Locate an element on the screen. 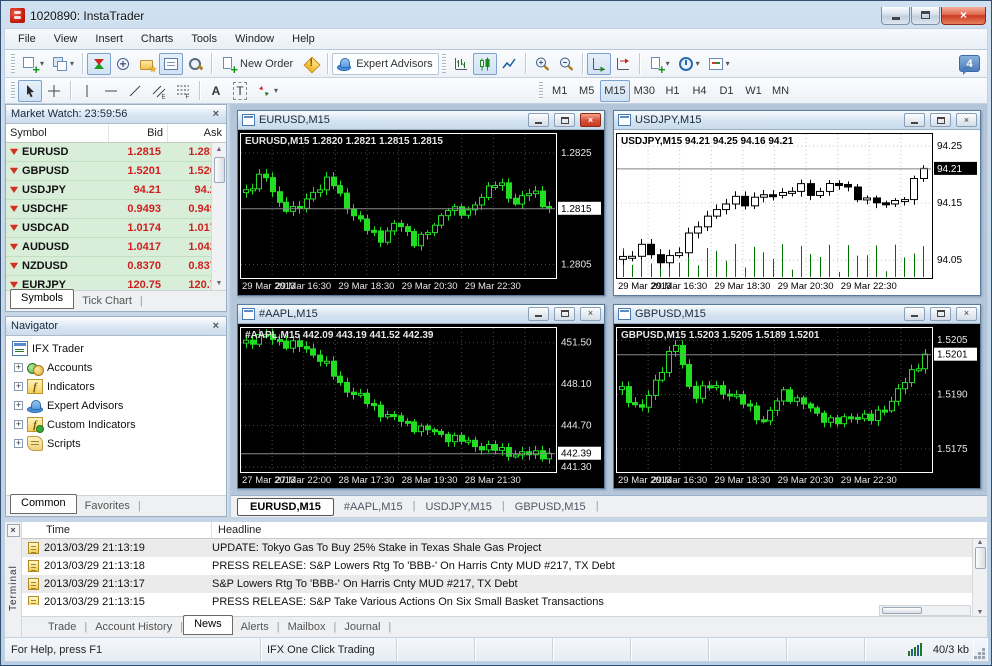  chart-tab-gbpusd-m15: GBPUSD,M15 is located at coordinates (550, 507).